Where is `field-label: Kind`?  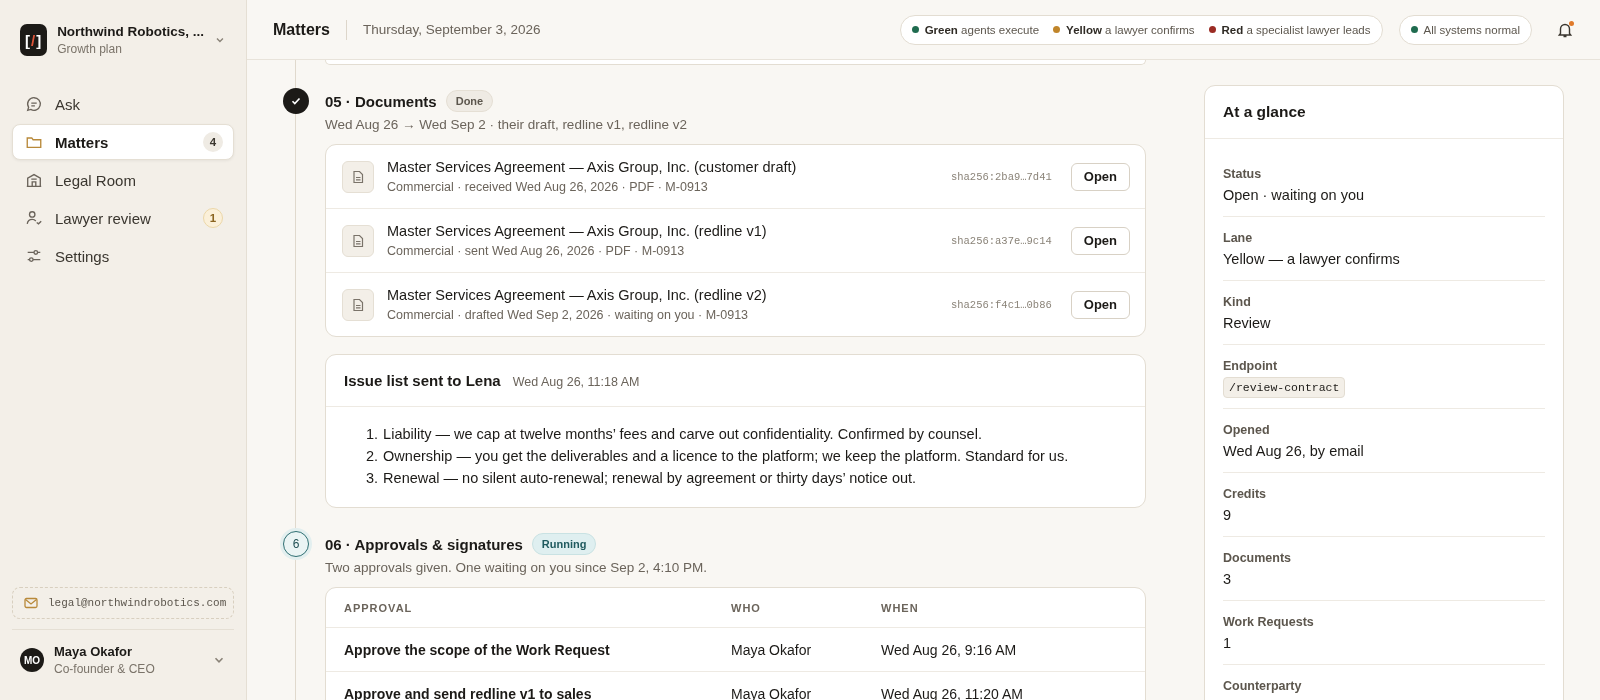 field-label: Kind is located at coordinates (1237, 302).